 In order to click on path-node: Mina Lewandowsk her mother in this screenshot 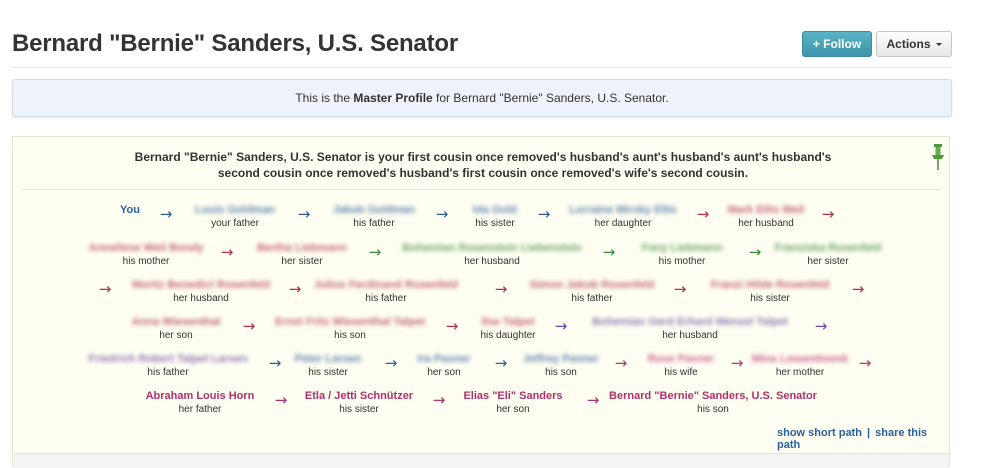, I will do `click(800, 365)`.